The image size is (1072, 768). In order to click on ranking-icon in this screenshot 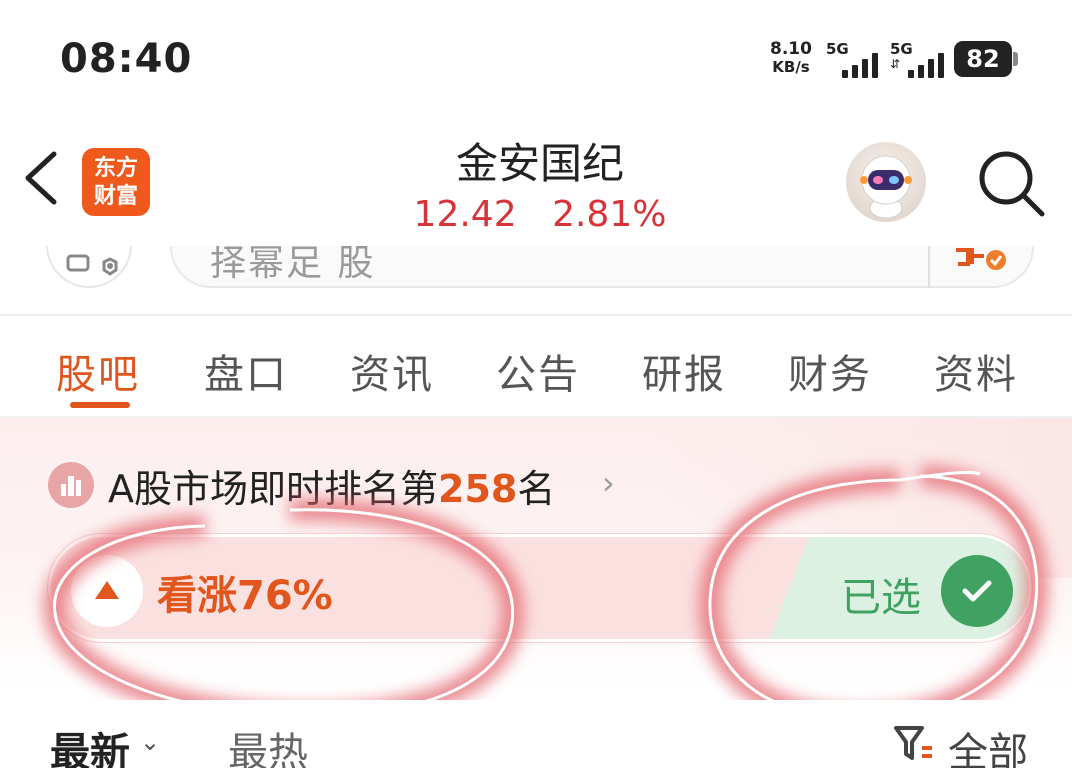, I will do `click(71, 485)`.